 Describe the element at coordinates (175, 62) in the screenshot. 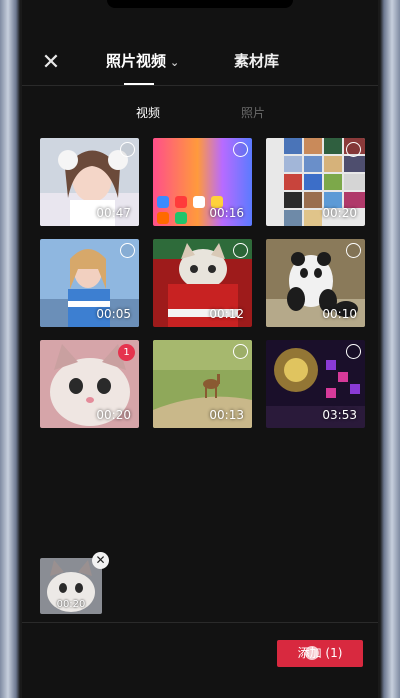

I see `chevron-down-icon: ⌄` at that location.